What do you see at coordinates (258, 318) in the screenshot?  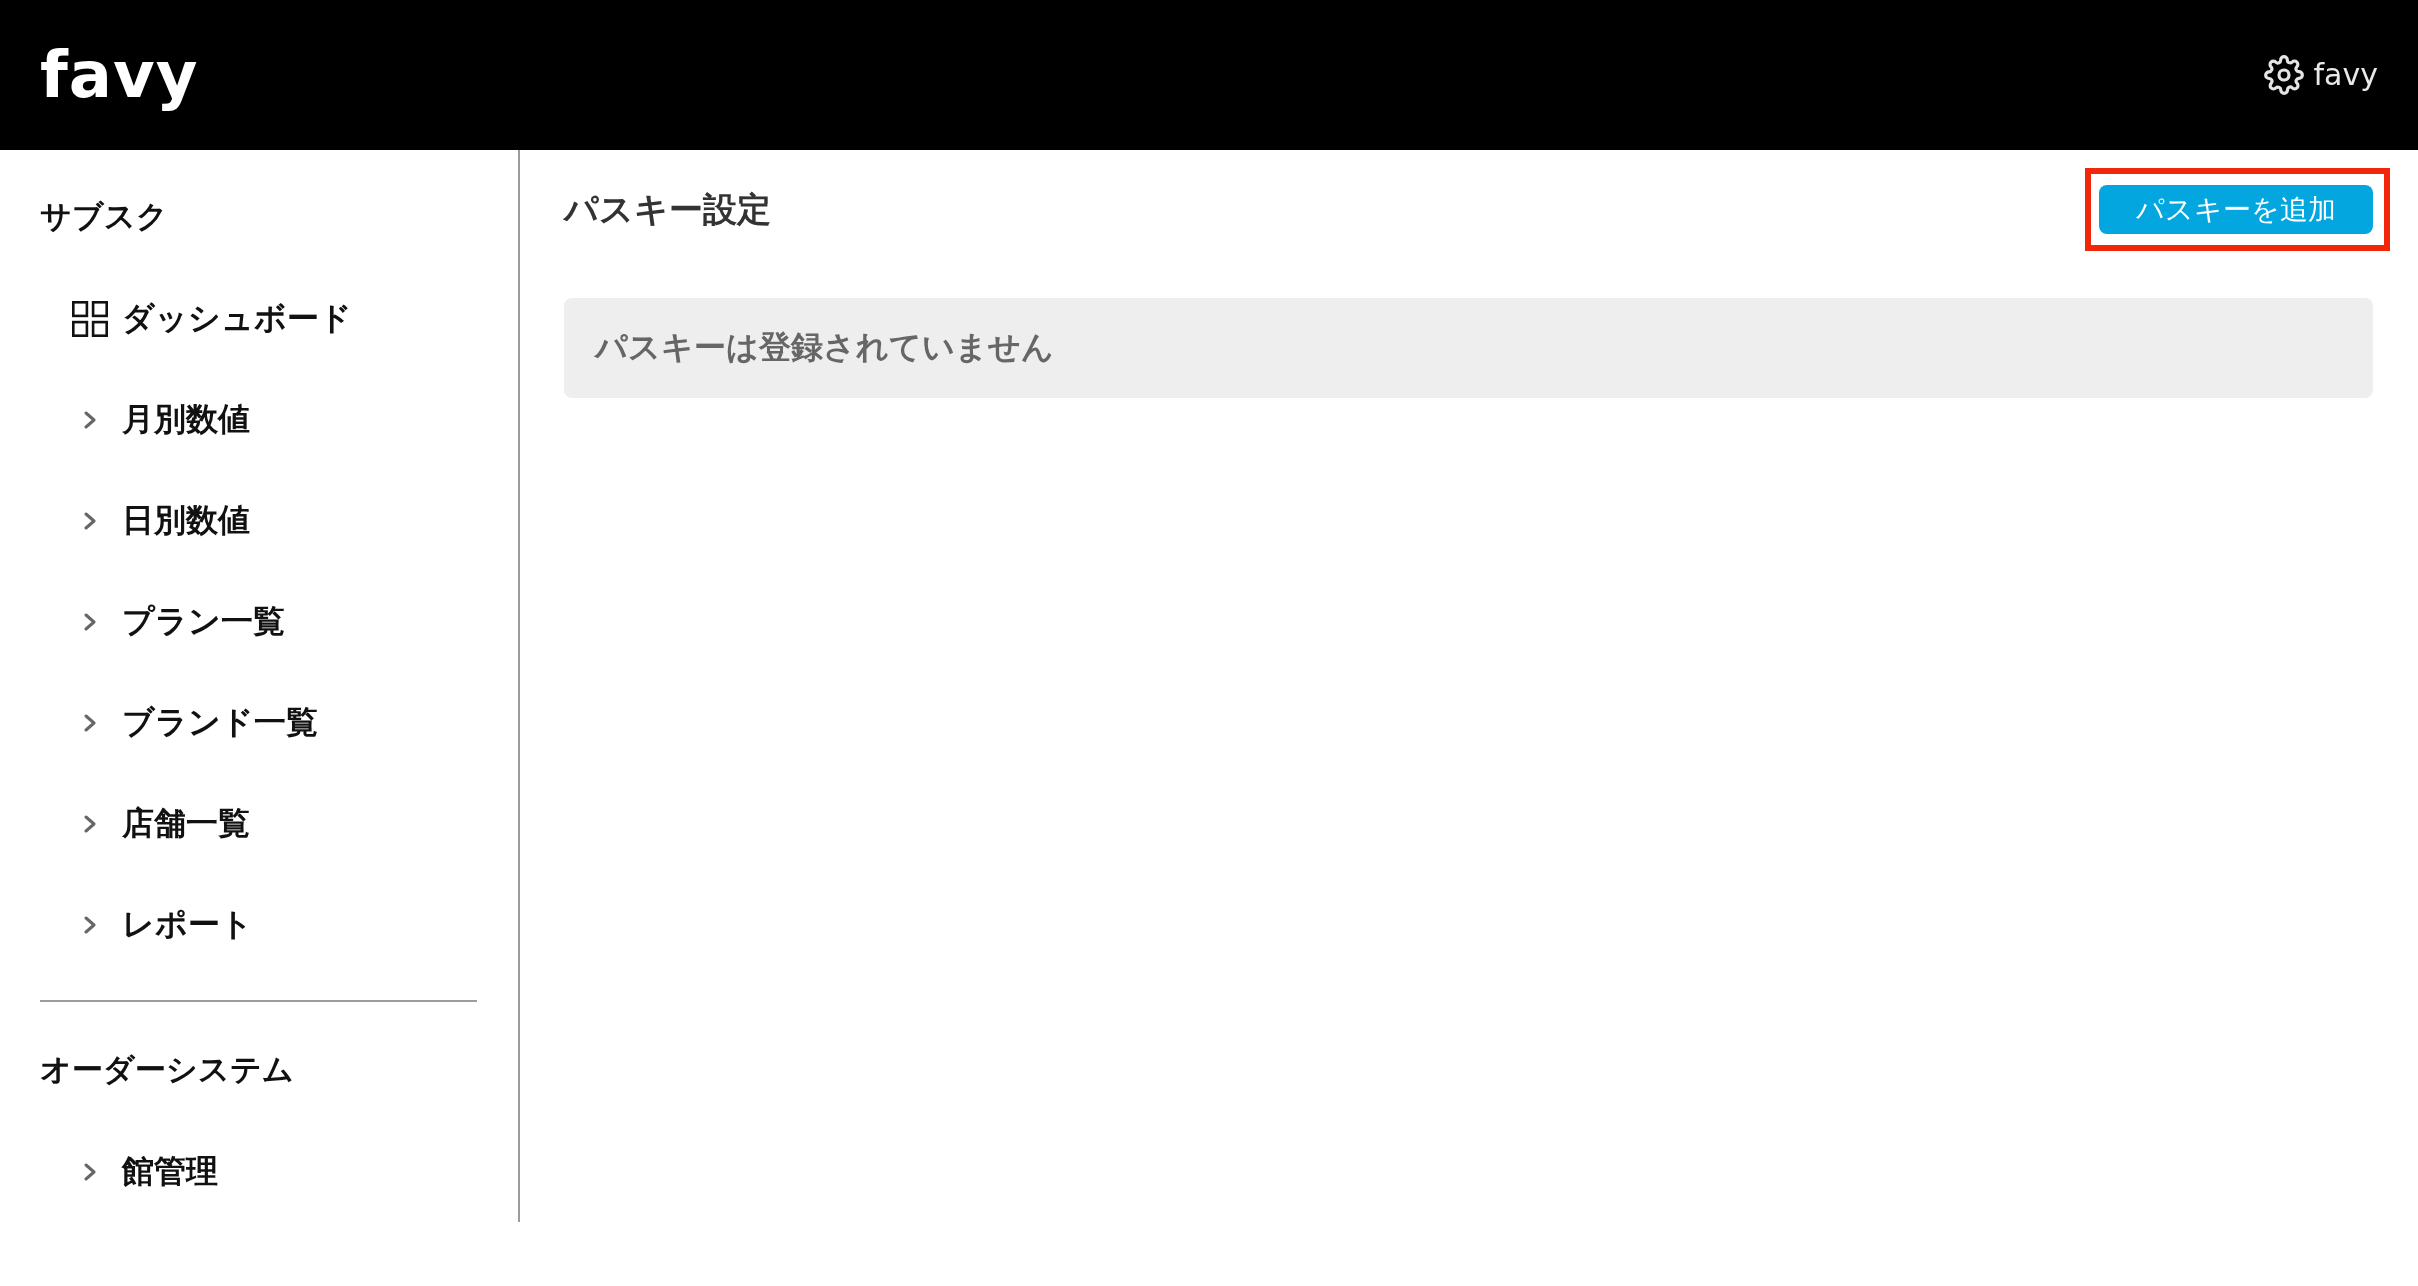 I see `sidebar-item: ダッシュボード` at bounding box center [258, 318].